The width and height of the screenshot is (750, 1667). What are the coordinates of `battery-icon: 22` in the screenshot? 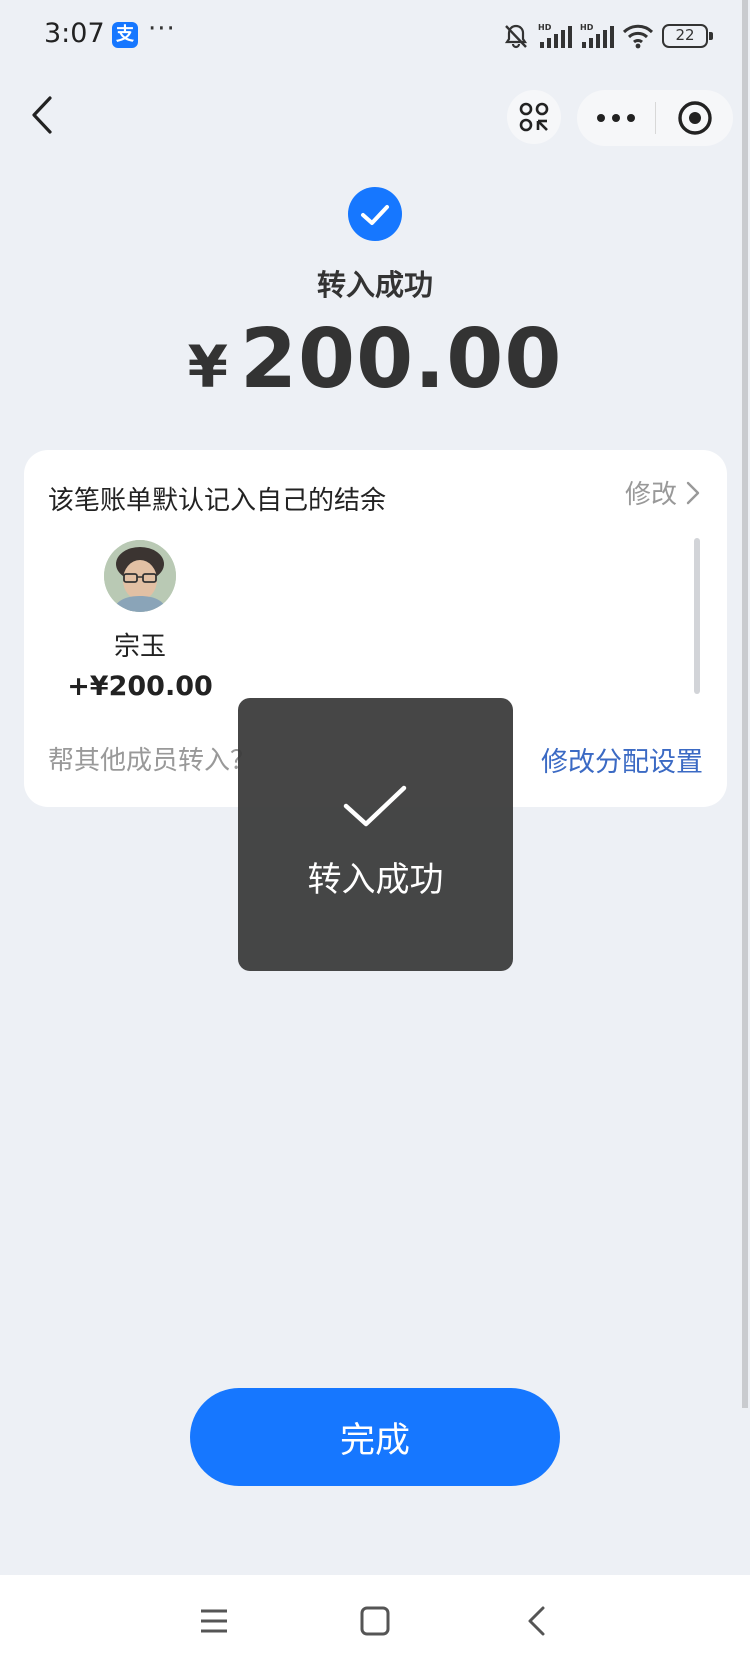 It's located at (687, 36).